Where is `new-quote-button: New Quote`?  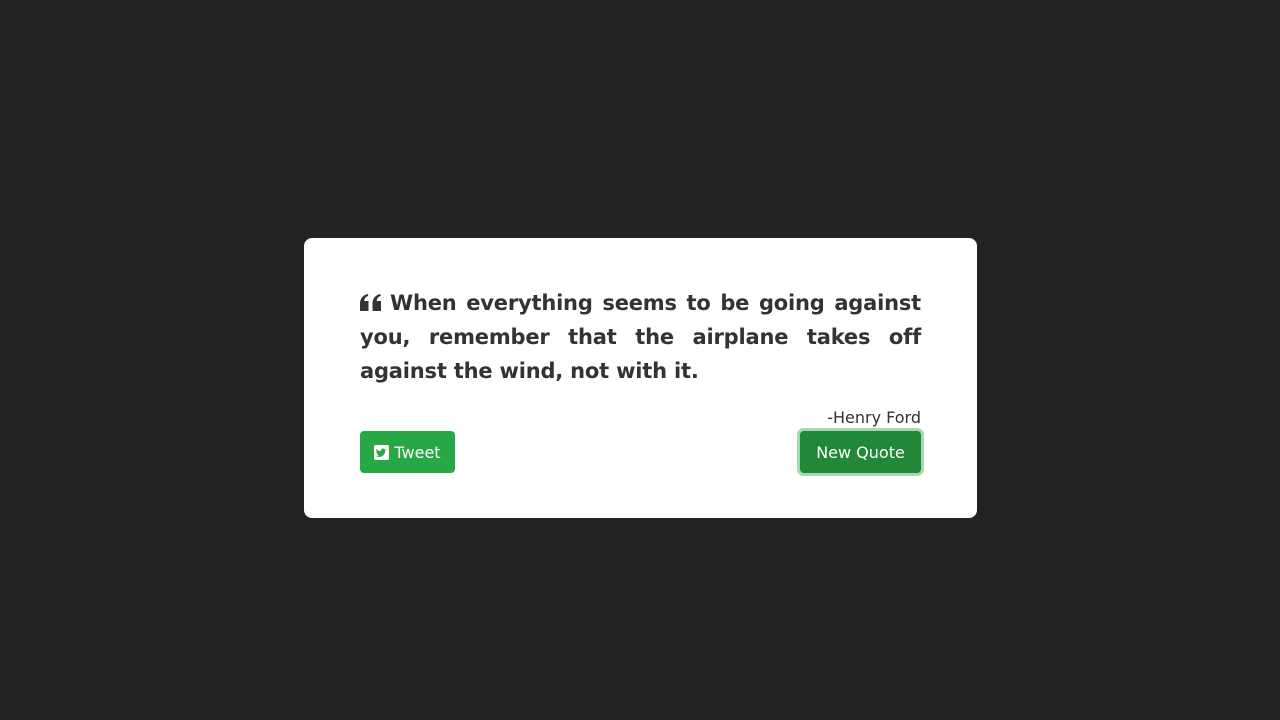
new-quote-button: New Quote is located at coordinates (860, 452).